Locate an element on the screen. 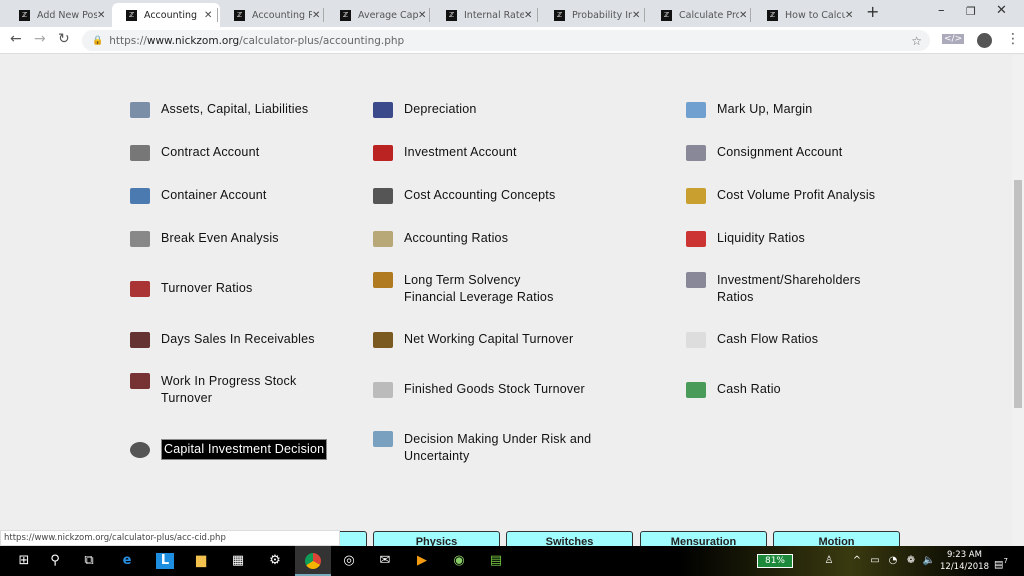 The height and width of the screenshot is (576, 1024). chrome-icon is located at coordinates (313, 561).